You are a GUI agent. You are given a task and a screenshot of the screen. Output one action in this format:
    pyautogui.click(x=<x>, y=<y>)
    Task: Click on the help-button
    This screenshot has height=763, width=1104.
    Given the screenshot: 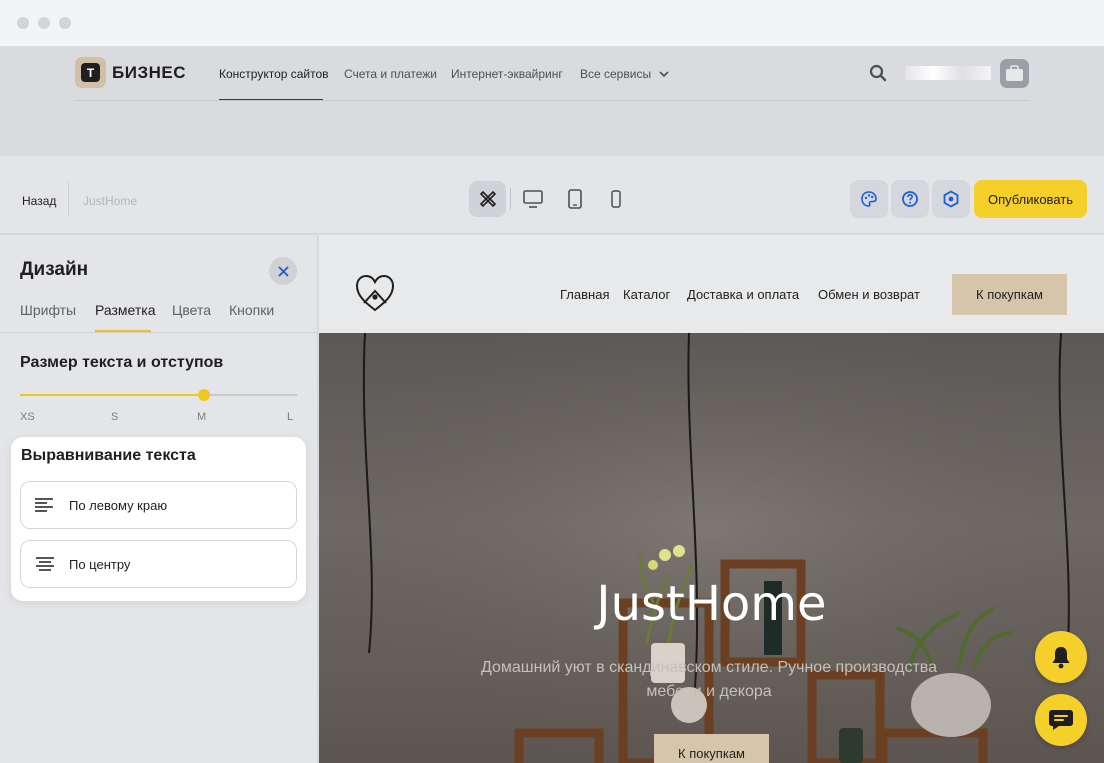 What is the action you would take?
    pyautogui.click(x=910, y=199)
    